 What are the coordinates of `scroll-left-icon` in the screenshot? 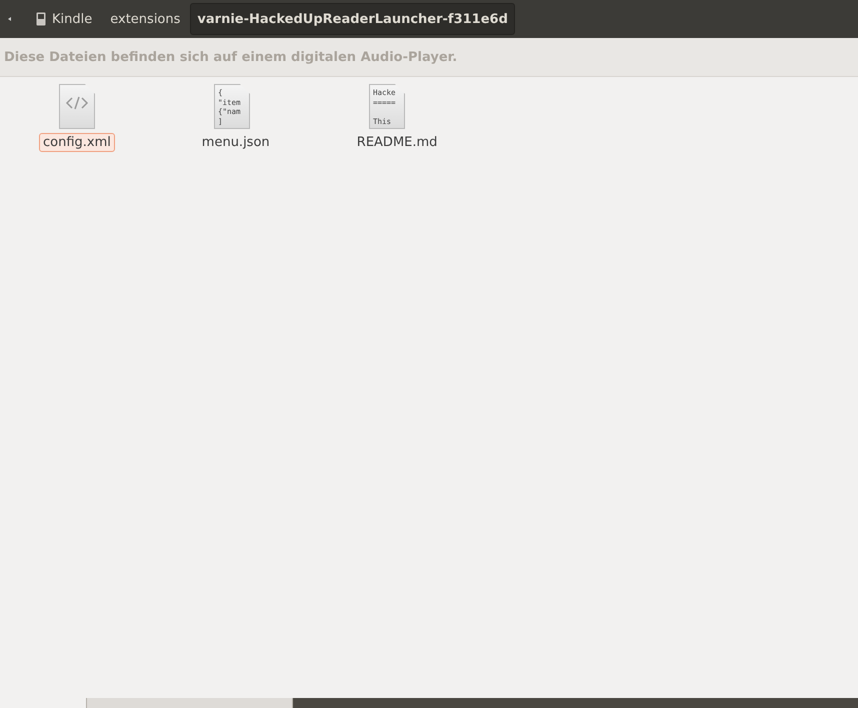 It's located at (10, 19).